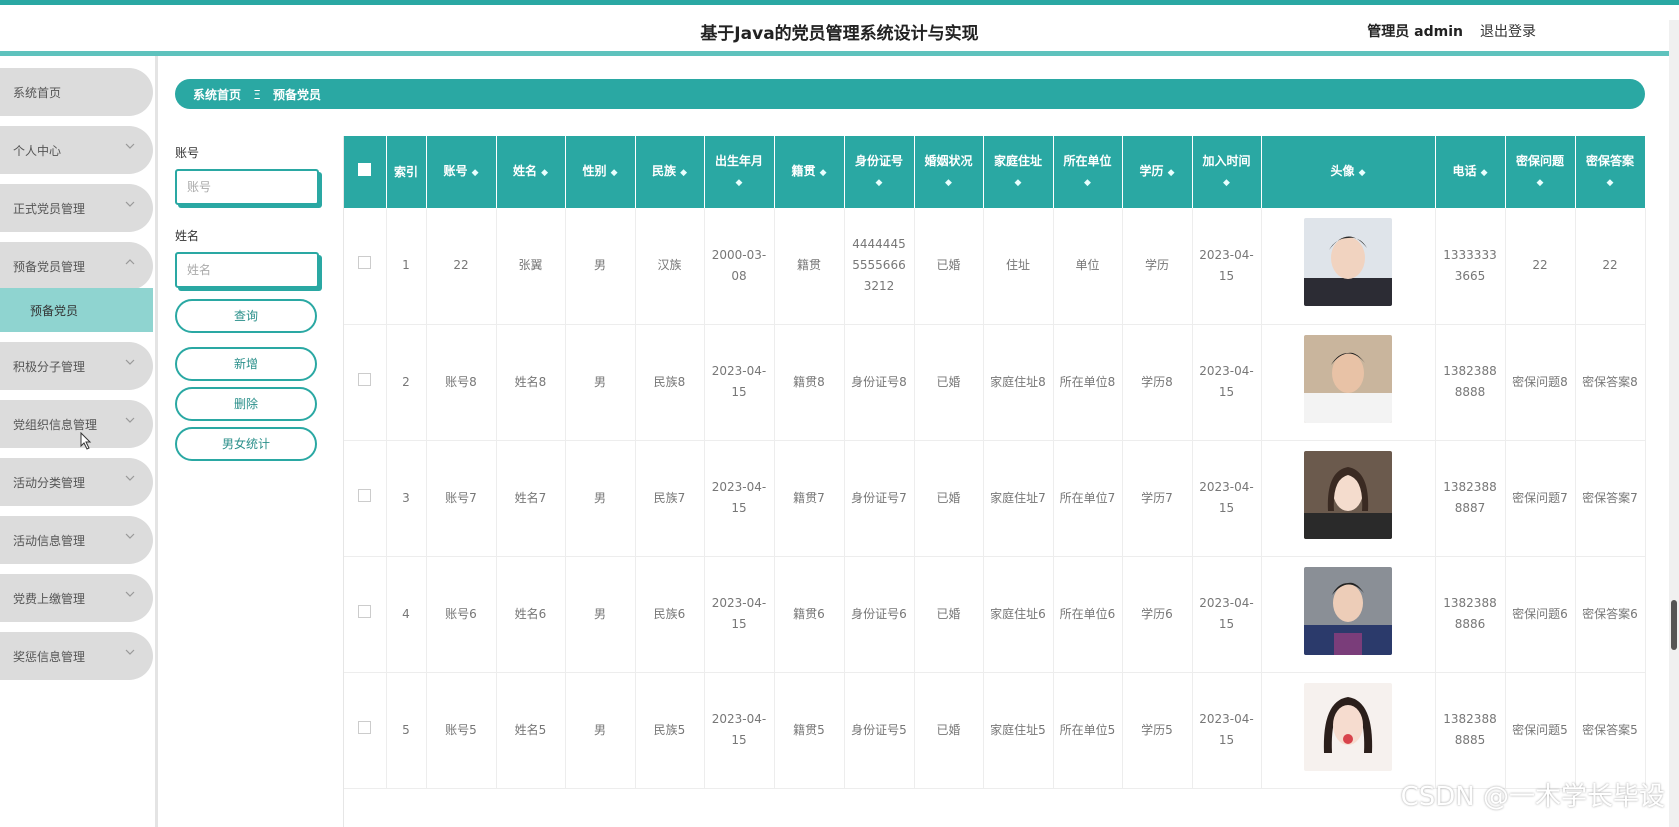 The height and width of the screenshot is (827, 1679). Describe the element at coordinates (1540, 172) in the screenshot. I see `col-header: 密保问题 ◆` at that location.